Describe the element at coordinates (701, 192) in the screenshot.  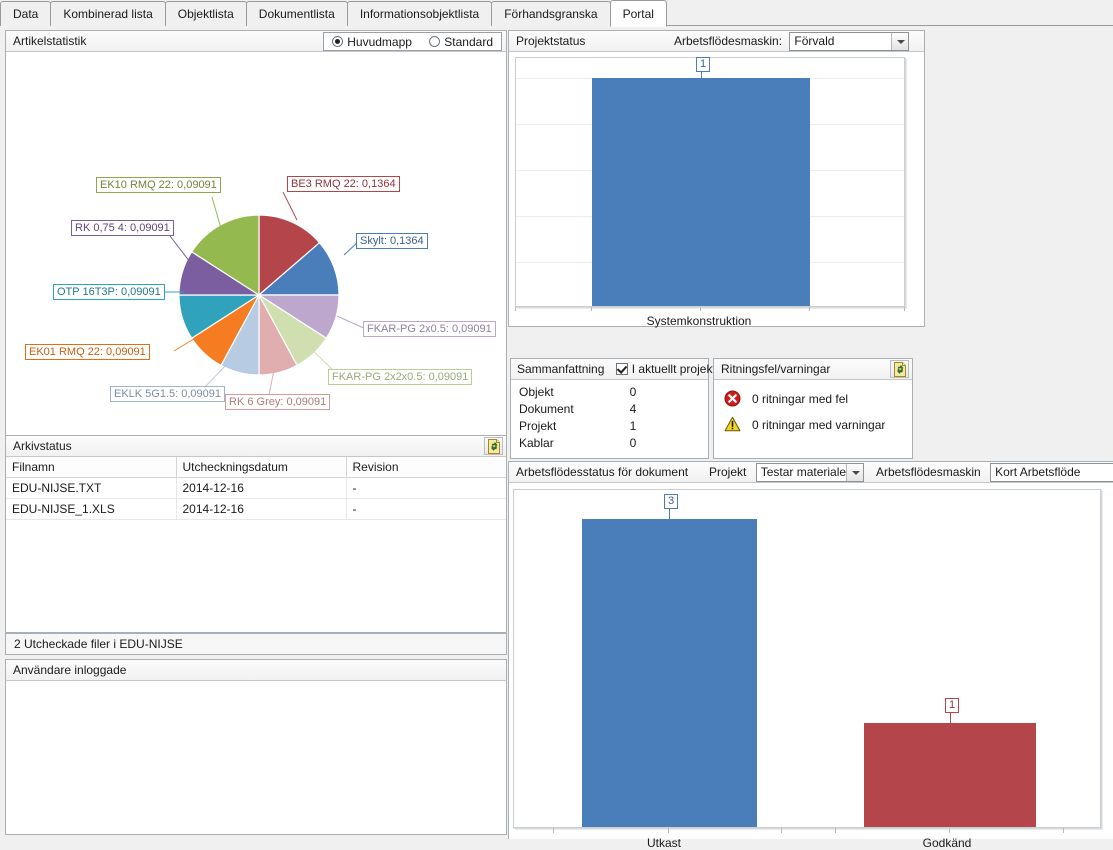
I see `bar-systemkonstruktion` at that location.